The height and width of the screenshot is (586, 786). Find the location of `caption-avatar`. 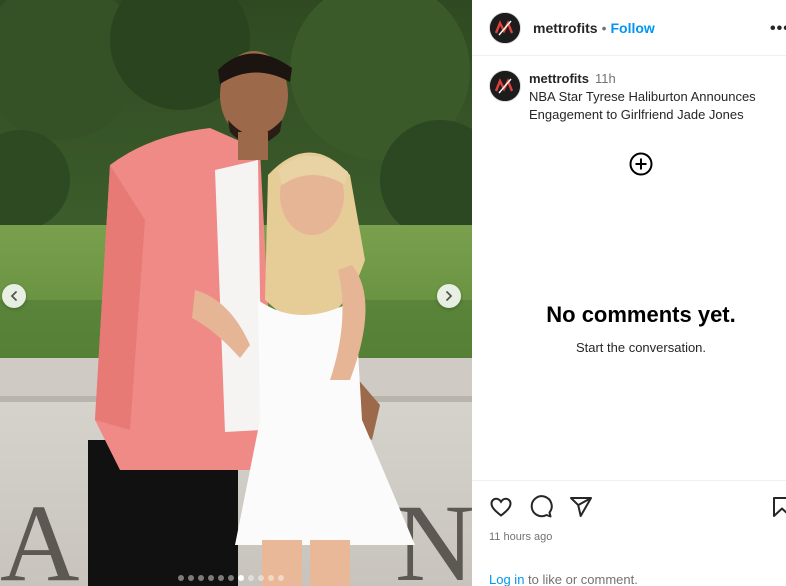

caption-avatar is located at coordinates (505, 86).